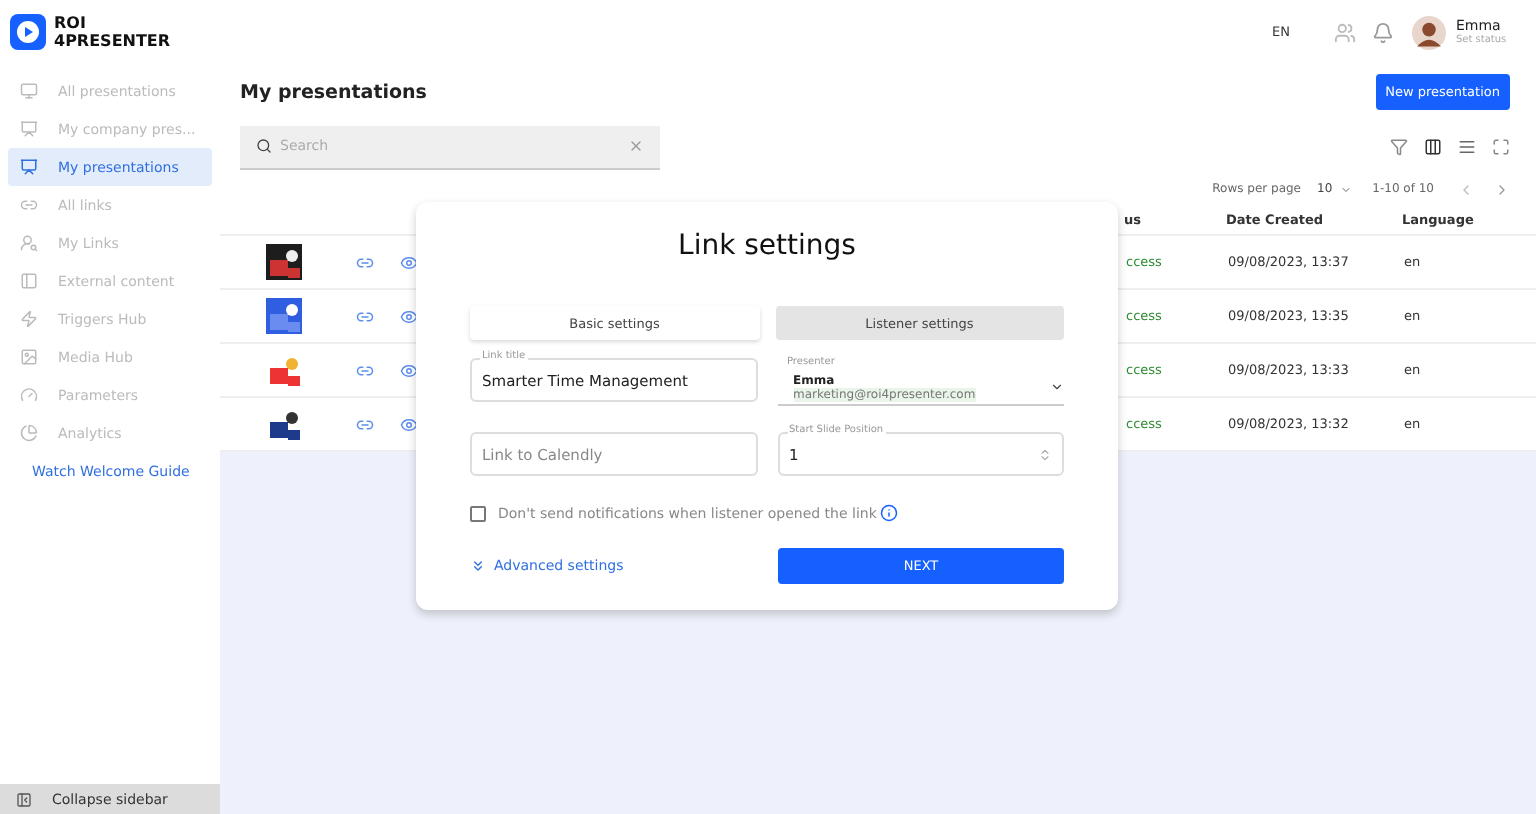 Image resolution: width=1536 pixels, height=814 pixels. Describe the element at coordinates (636, 146) in the screenshot. I see `clear-icon` at that location.